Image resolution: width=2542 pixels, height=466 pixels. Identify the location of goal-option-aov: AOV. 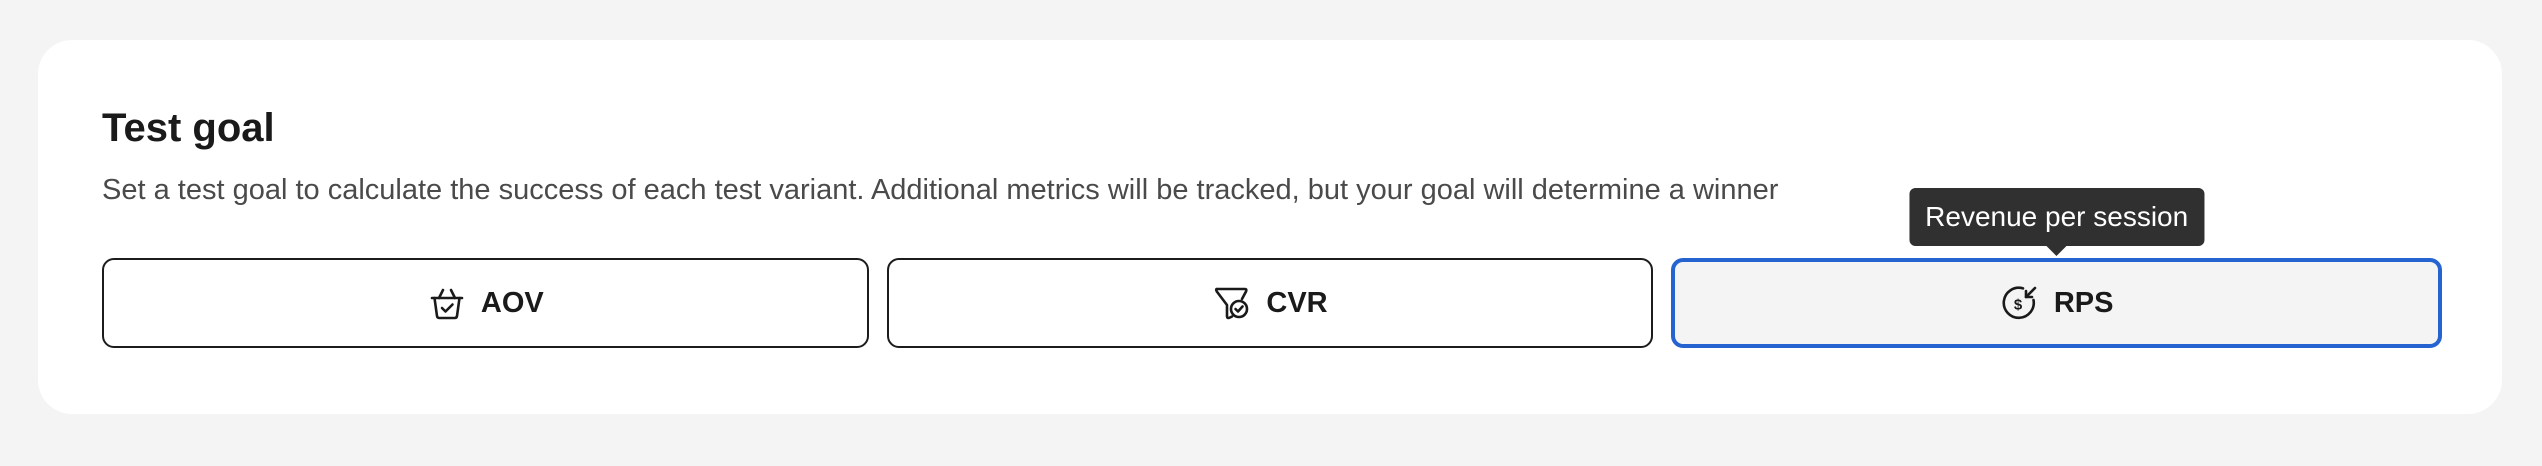
(485, 303).